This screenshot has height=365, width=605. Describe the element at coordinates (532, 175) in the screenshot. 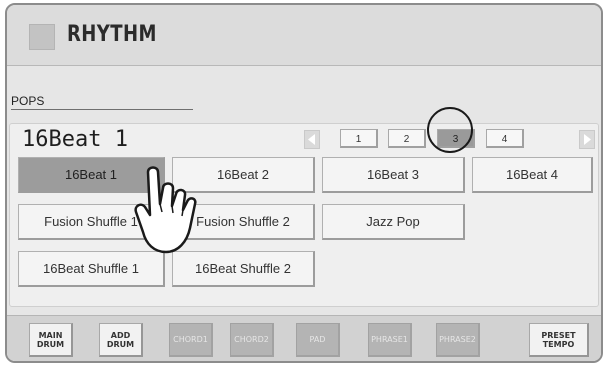

I see `rhythm-button-16beat-4: 16Beat 4` at that location.